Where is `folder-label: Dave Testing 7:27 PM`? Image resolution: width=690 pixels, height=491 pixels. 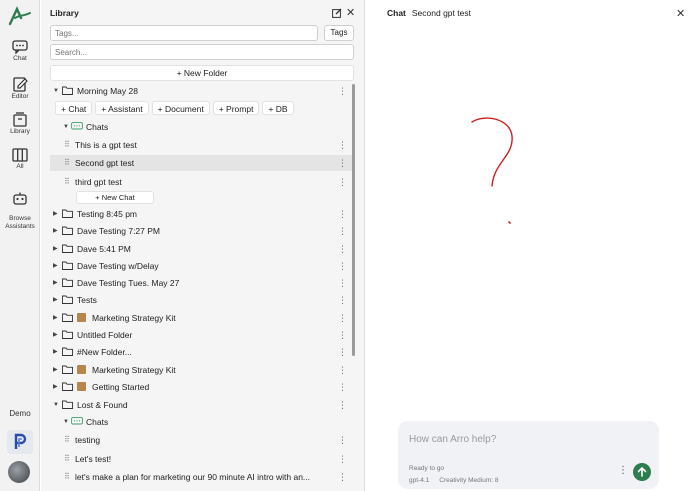 folder-label: Dave Testing 7:27 PM is located at coordinates (118, 231).